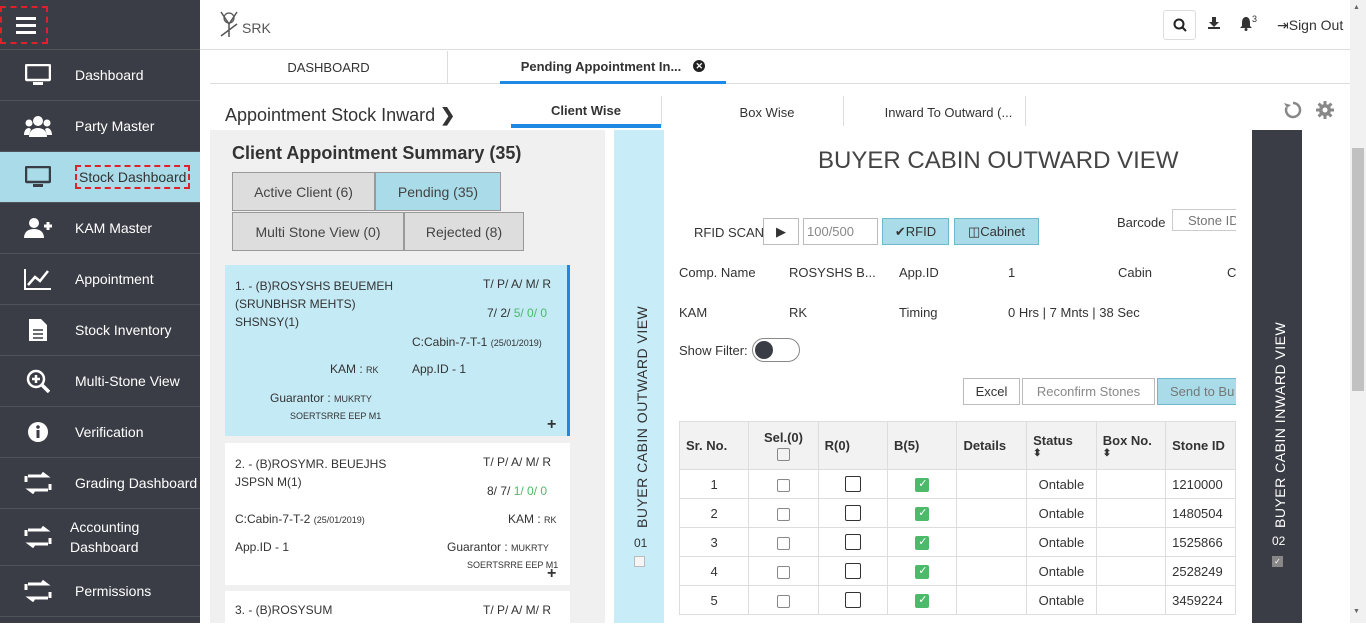 Image resolution: width=1366 pixels, height=631 pixels. Describe the element at coordinates (100, 483) in the screenshot. I see `sidebar-item-grading-dashboard: Grading Dashboard` at that location.